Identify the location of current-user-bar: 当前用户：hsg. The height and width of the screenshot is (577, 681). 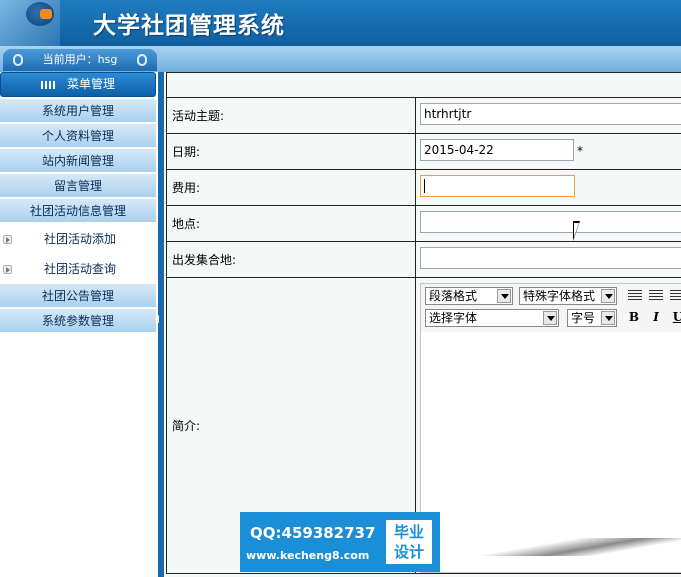
(80, 60).